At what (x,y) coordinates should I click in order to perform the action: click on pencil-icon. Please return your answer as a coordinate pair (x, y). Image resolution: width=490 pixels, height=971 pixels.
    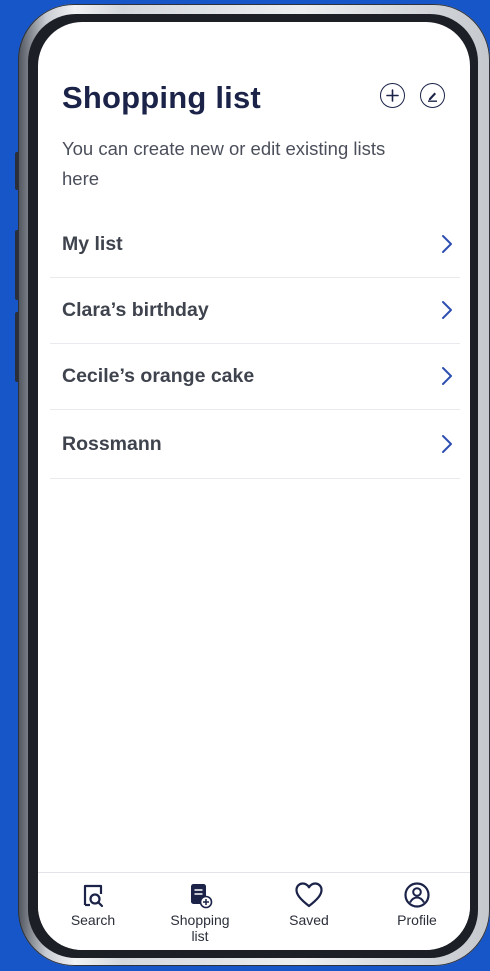
    Looking at the image, I should click on (432, 97).